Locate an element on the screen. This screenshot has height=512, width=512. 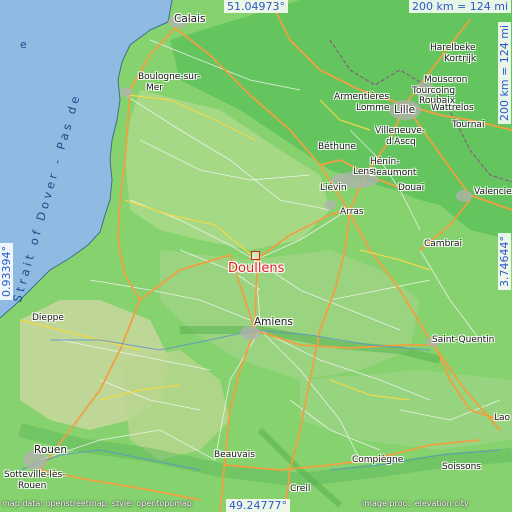
city-valenciennes: Valencie is located at coordinates (493, 192).